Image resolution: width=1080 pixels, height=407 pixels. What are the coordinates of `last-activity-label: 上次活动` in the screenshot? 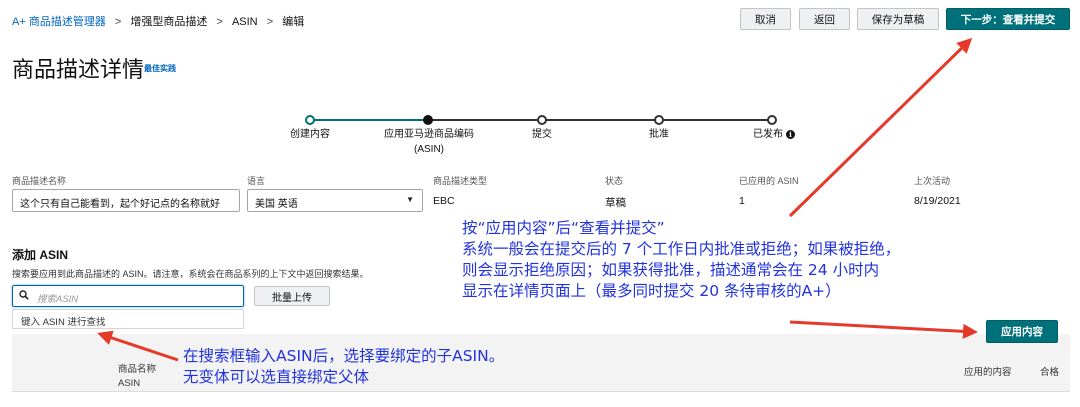 It's located at (932, 181).